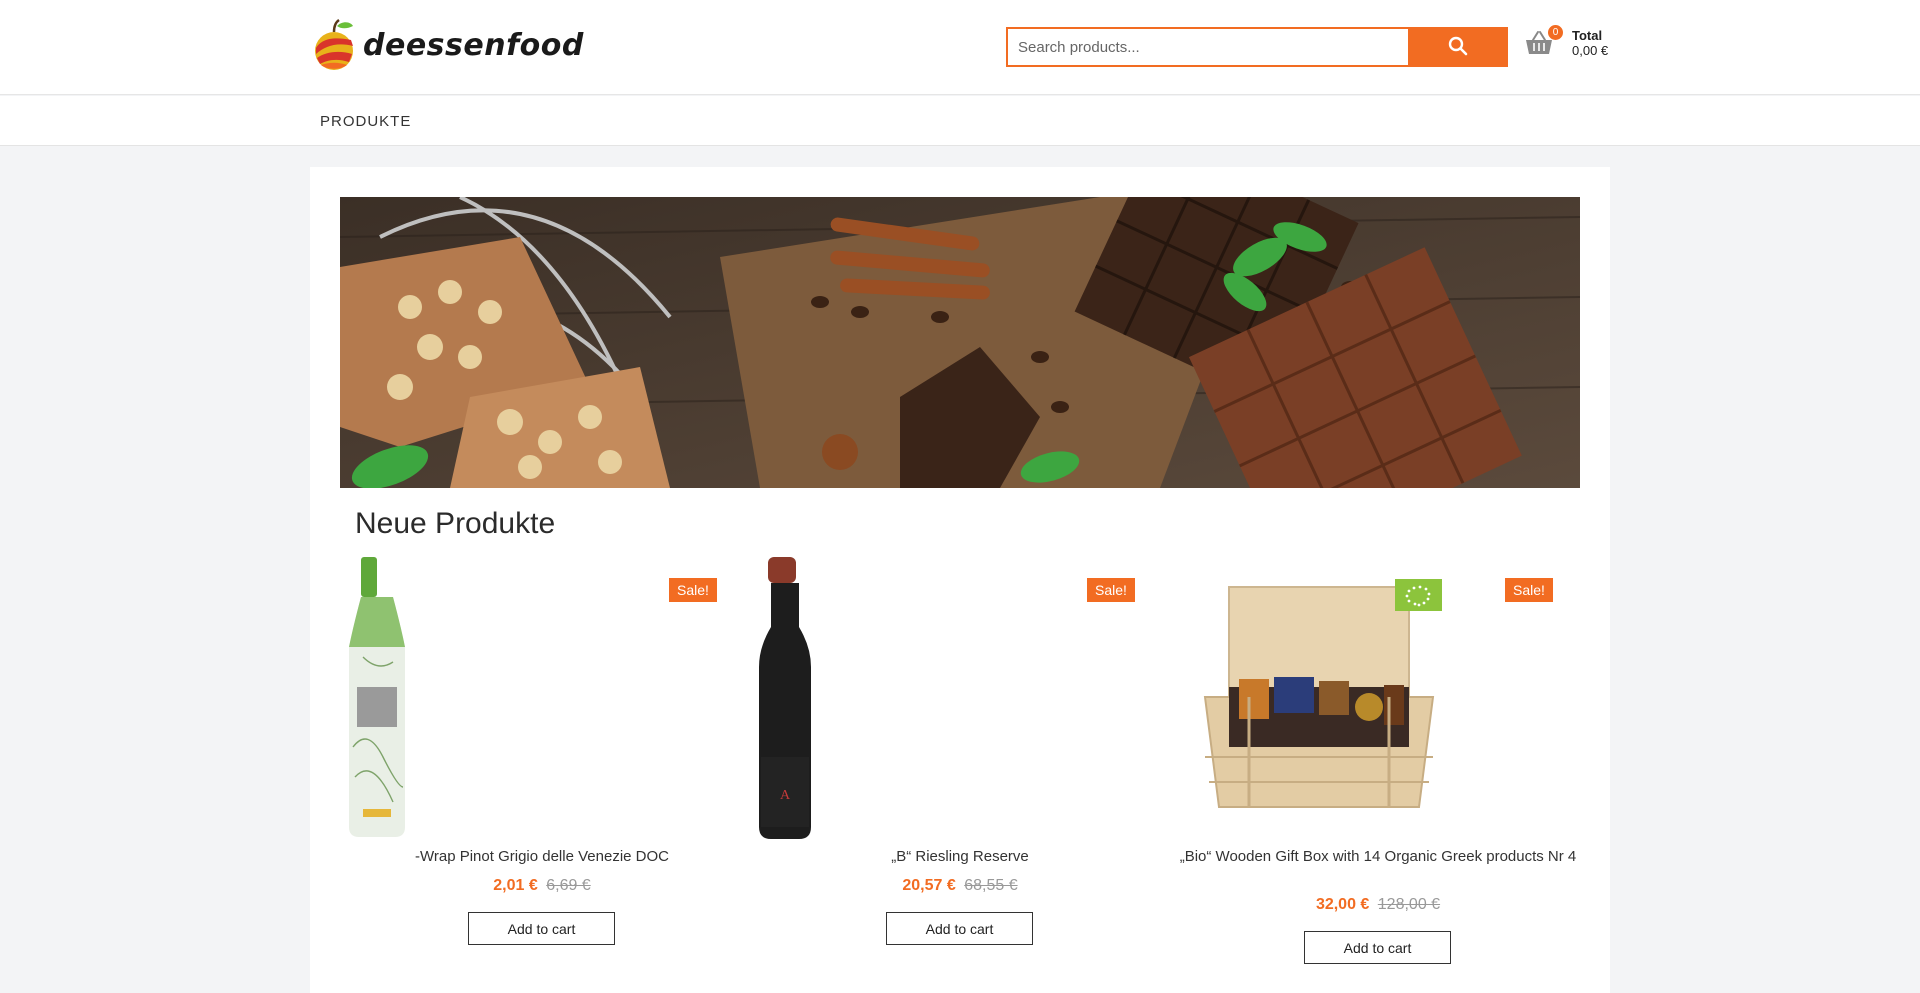 This screenshot has height=993, width=1920. I want to click on site-header: deessenfood 0 Total 0,00, so click(960, 47).